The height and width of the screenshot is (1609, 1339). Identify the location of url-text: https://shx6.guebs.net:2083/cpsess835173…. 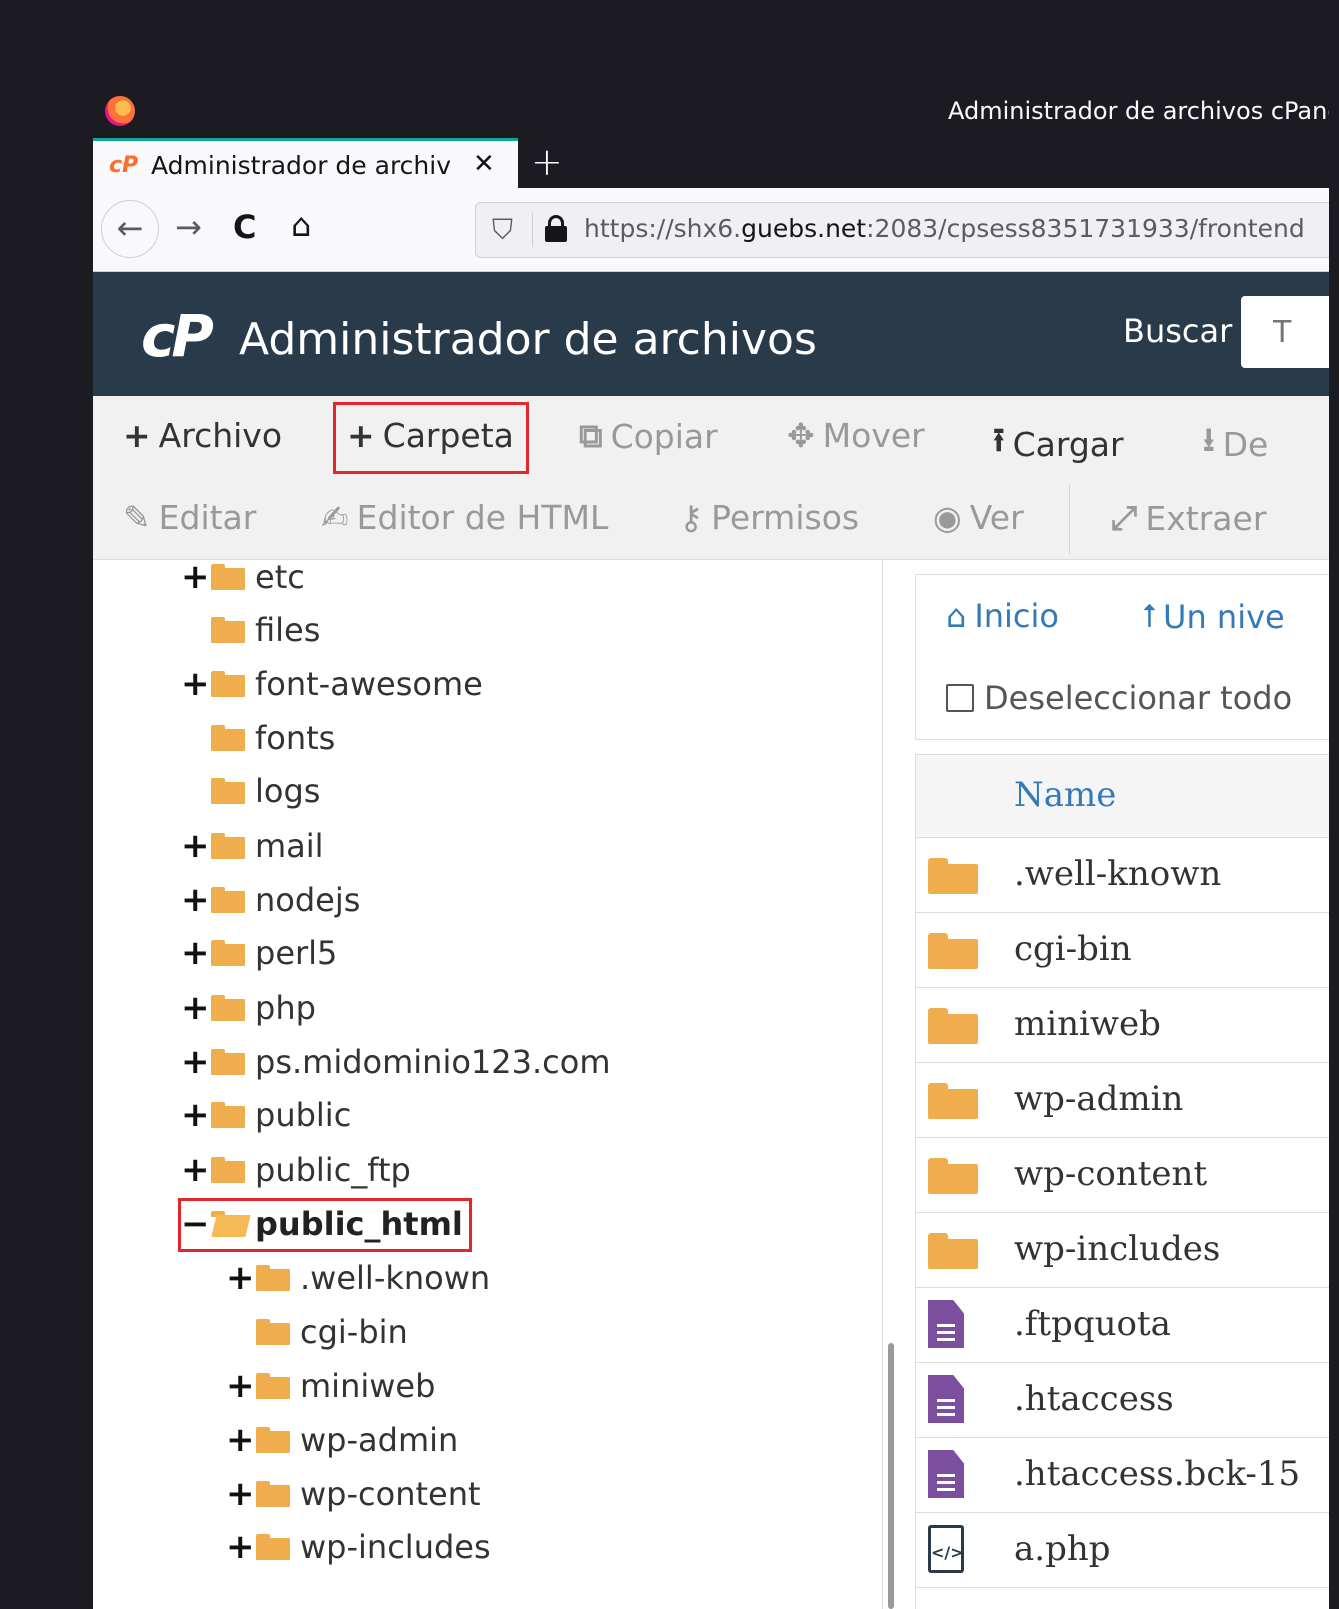
(944, 228).